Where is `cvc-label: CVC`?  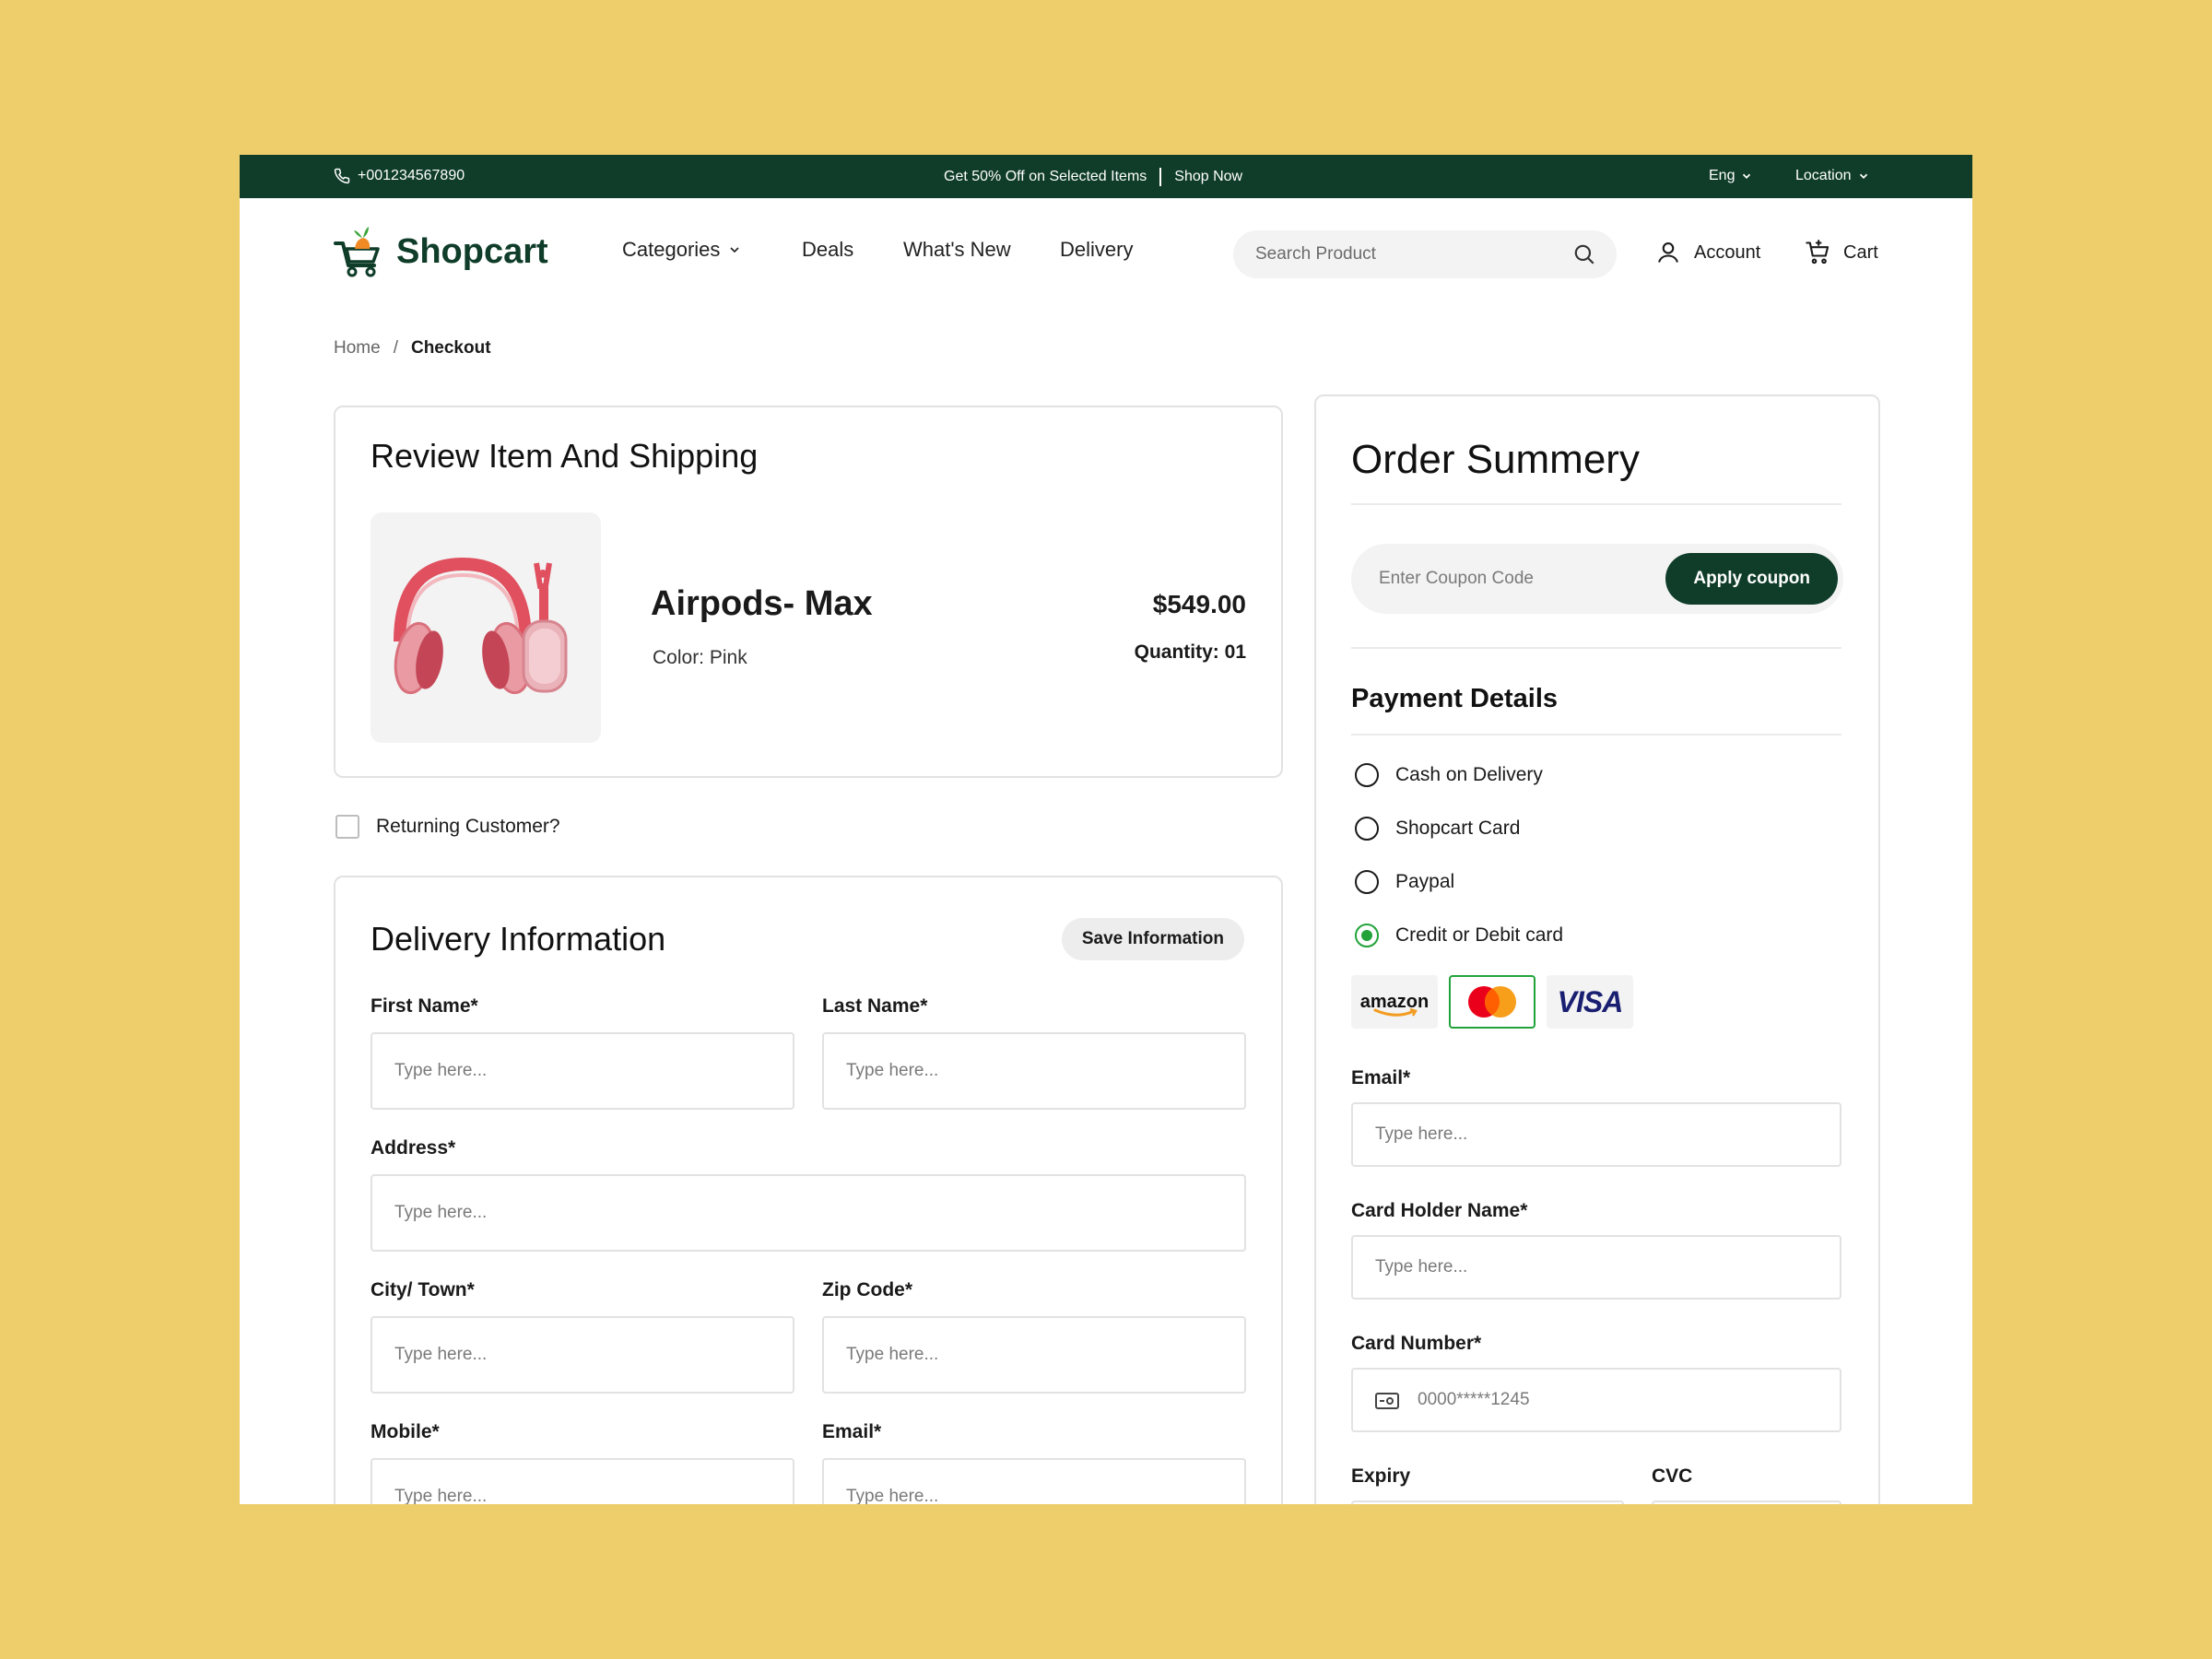
cvc-label: CVC is located at coordinates (1672, 1476).